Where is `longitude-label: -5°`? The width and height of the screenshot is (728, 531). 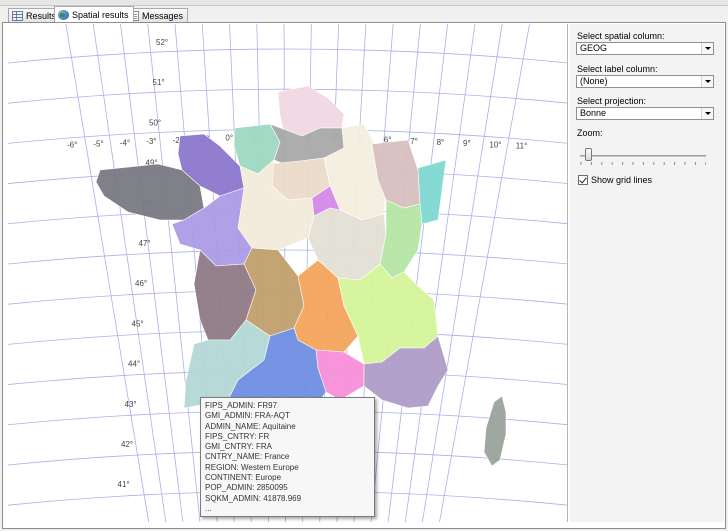 longitude-label: -5° is located at coordinates (98, 143).